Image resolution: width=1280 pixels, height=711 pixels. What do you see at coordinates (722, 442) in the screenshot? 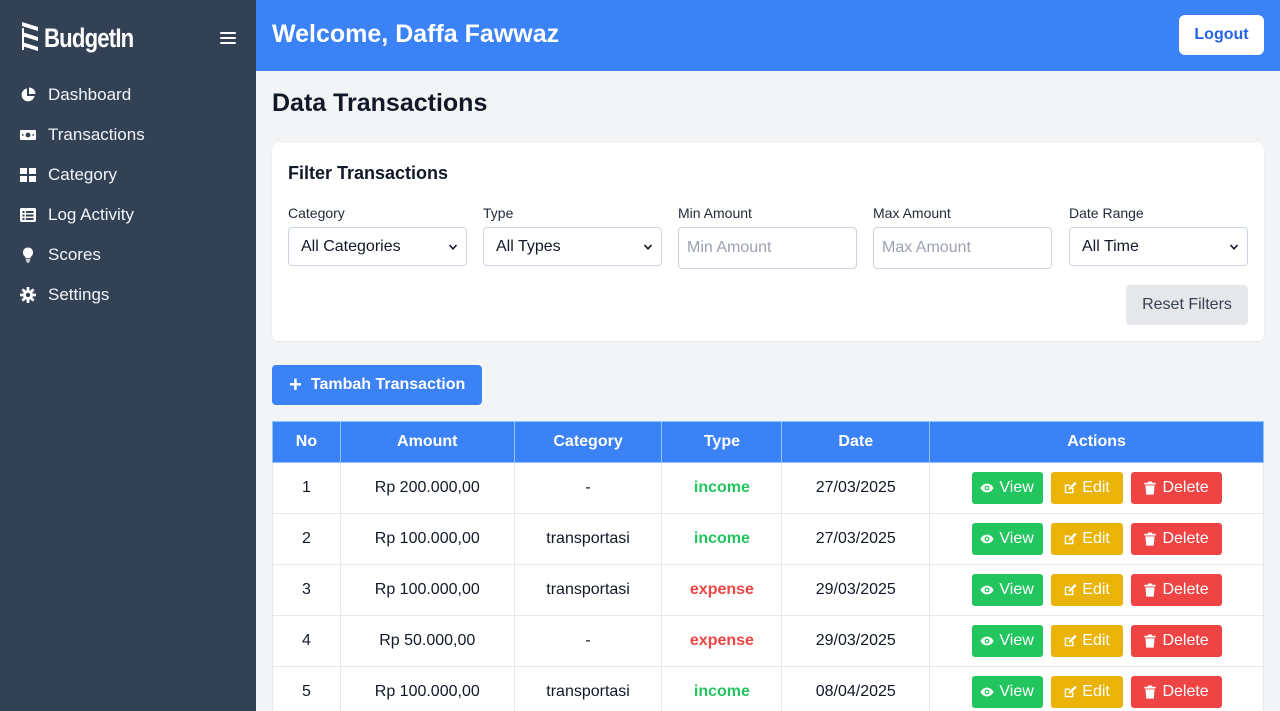
I see `column-header-type: Type` at bounding box center [722, 442].